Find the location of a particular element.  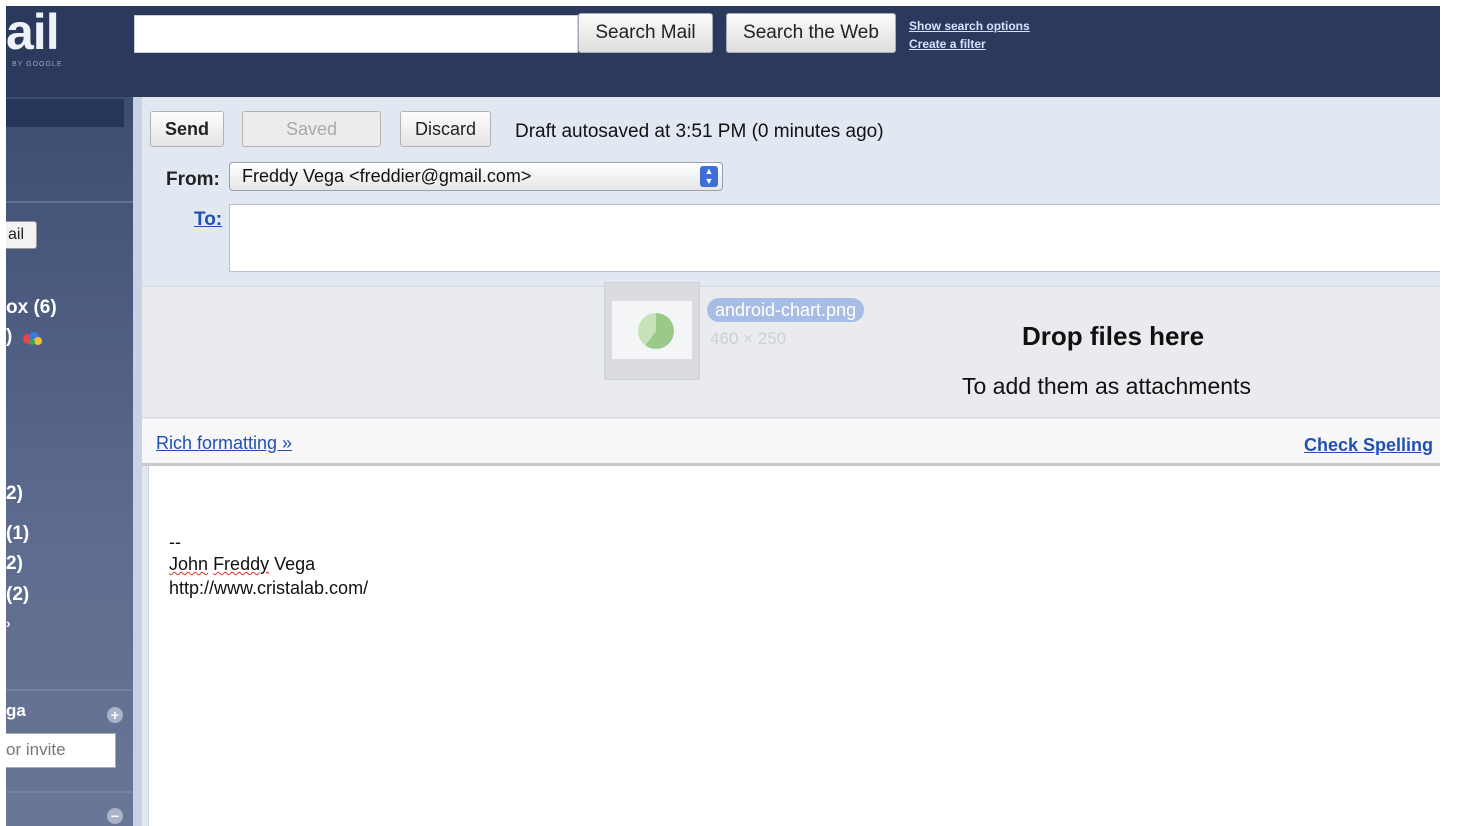

dragged-file-name: android-chart.png is located at coordinates (786, 310).